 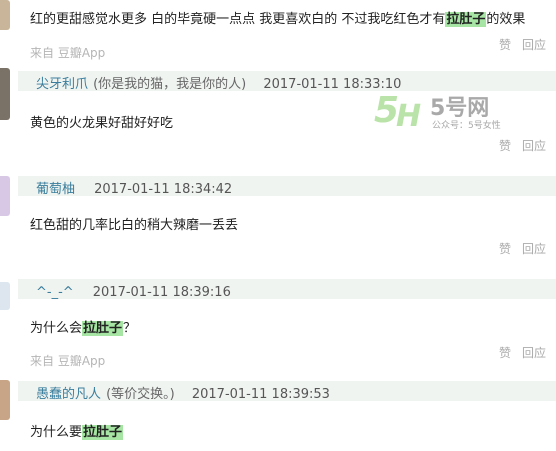 I want to click on author-link: 尖牙利爪, so click(x=62, y=84).